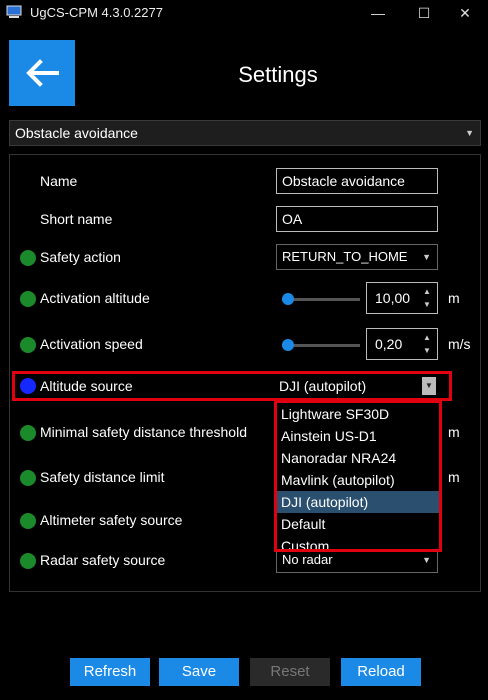 The width and height of the screenshot is (488, 700). Describe the element at coordinates (14, 11) in the screenshot. I see `app-icon` at that location.